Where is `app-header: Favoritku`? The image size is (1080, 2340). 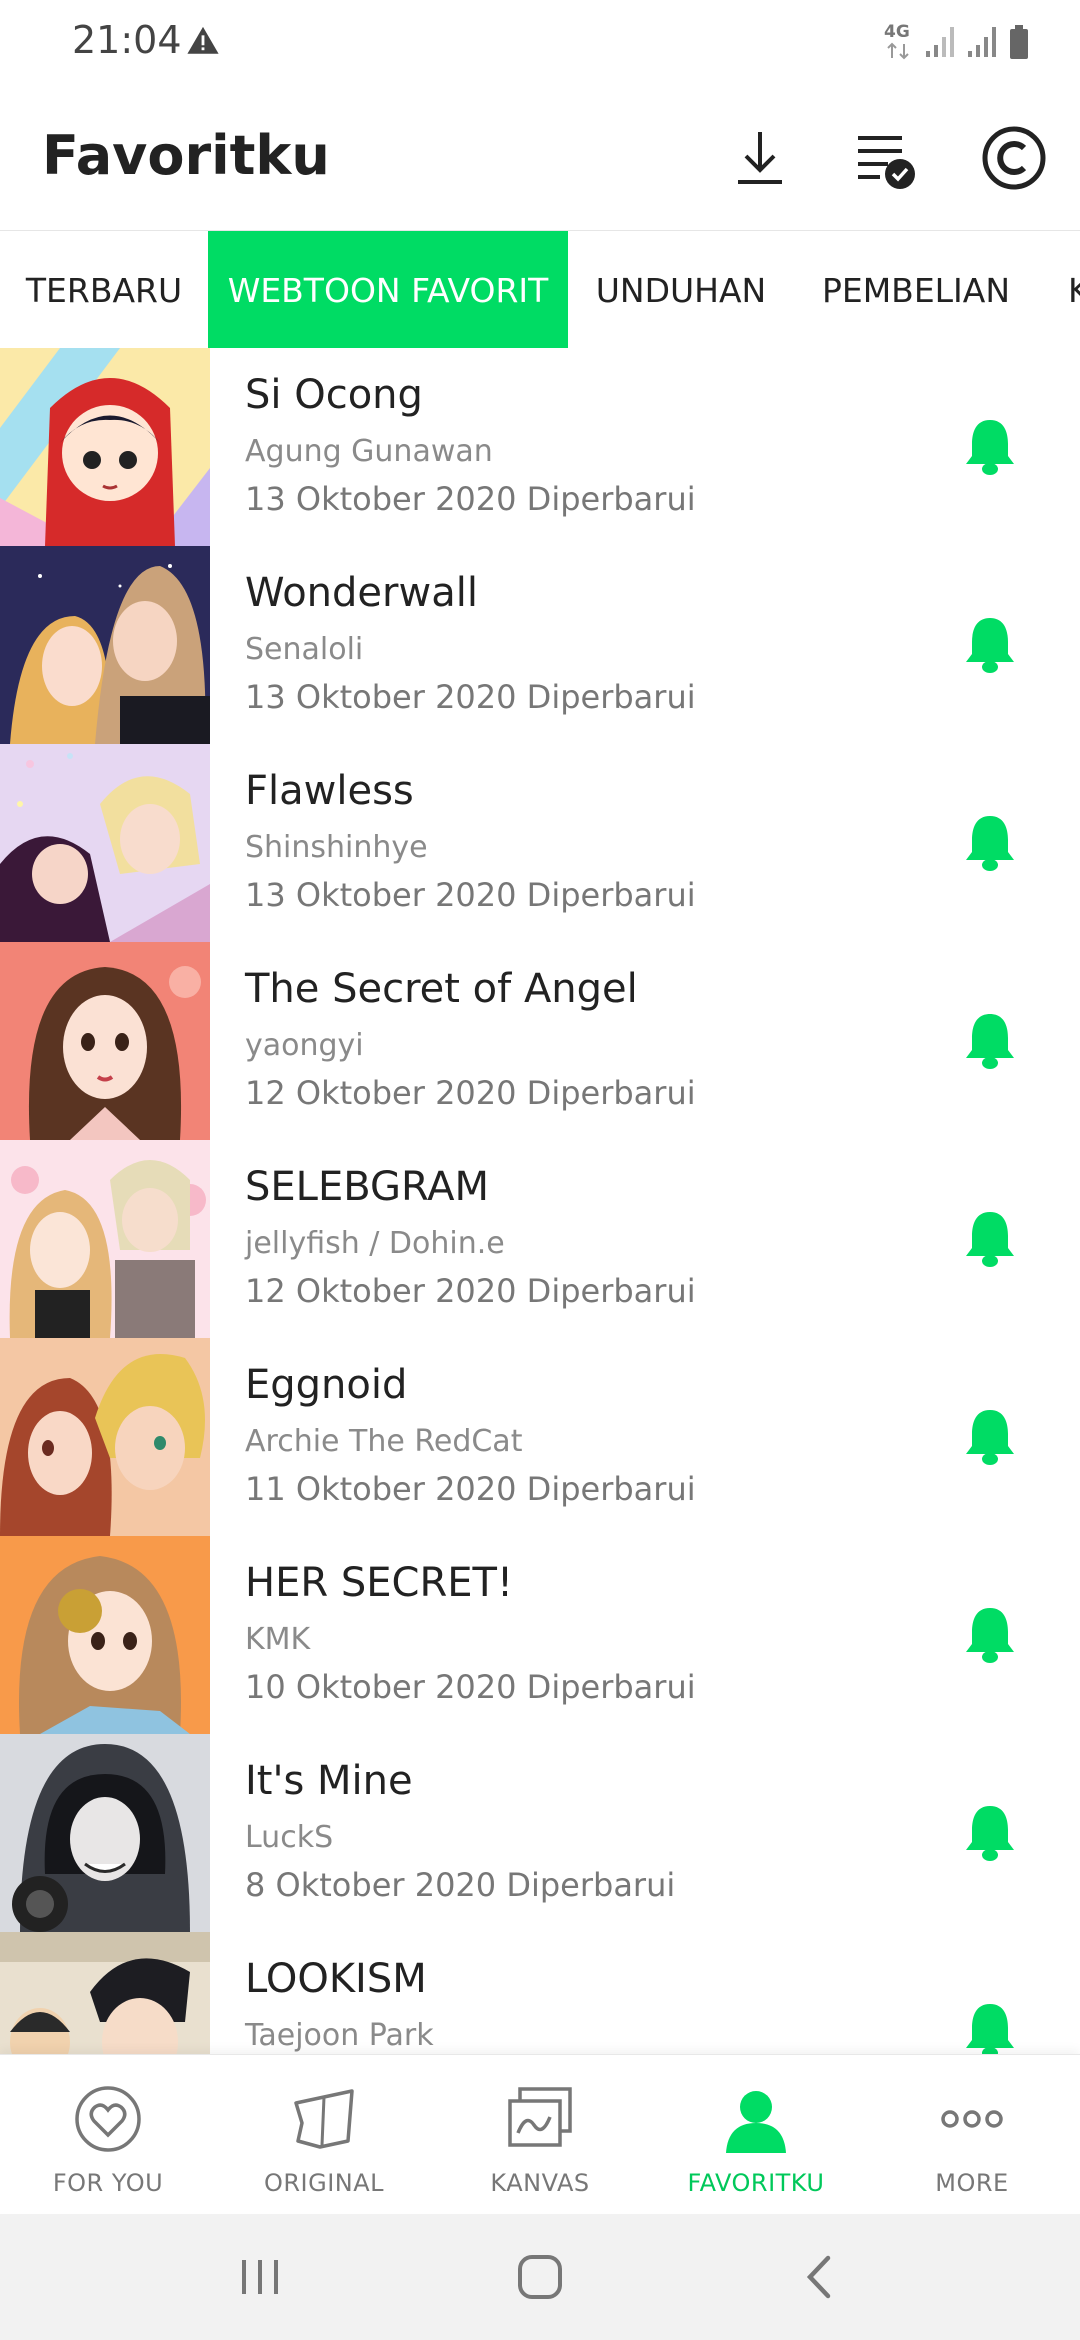 app-header: Favoritku is located at coordinates (540, 157).